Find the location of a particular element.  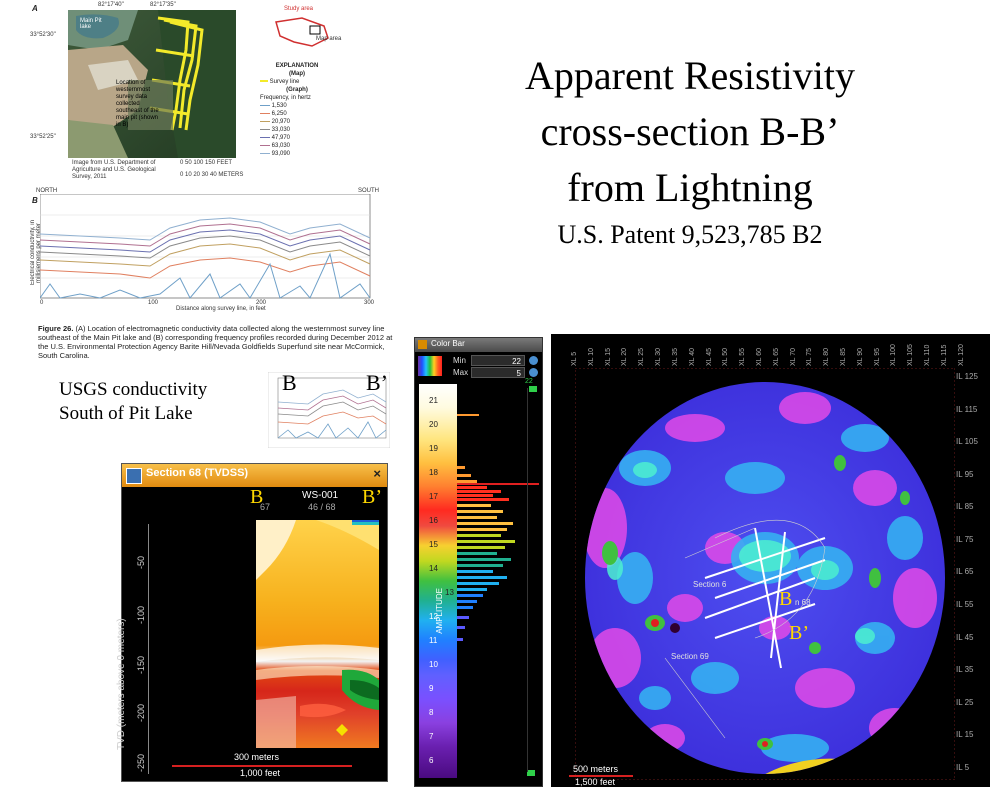

section-b-prime-label: B’ is located at coordinates (372, 497).